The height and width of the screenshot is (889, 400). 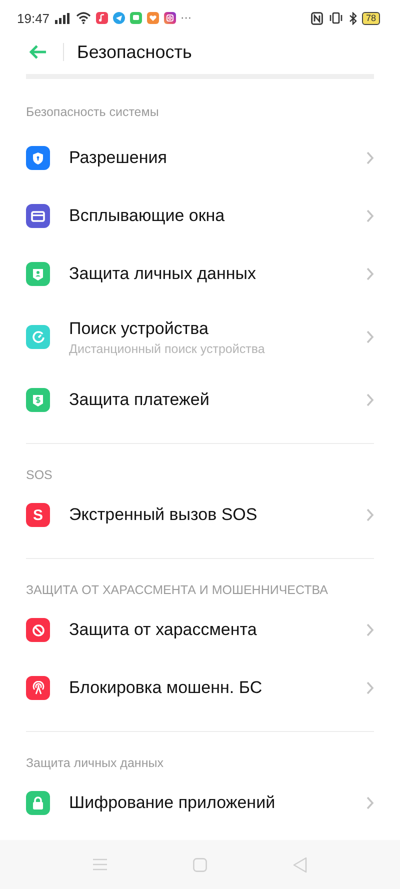 What do you see at coordinates (147, 216) in the screenshot?
I see `item-label: Всплывающие окна` at bounding box center [147, 216].